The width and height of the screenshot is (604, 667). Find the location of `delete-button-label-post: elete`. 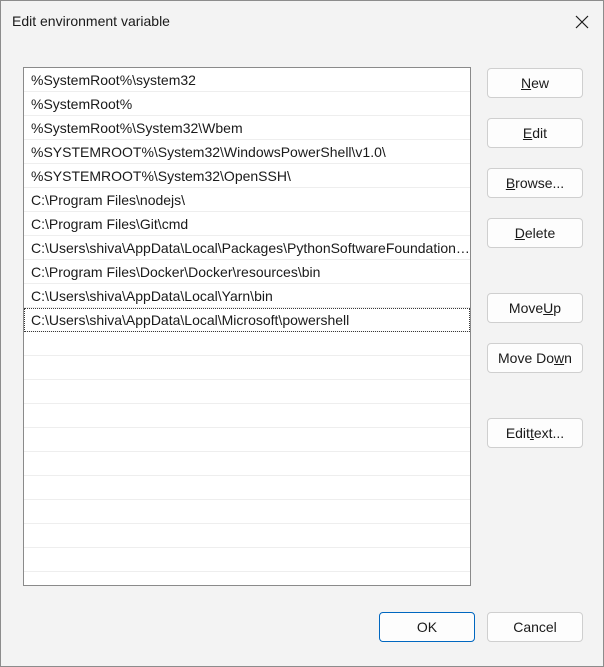

delete-button-label-post: elete is located at coordinates (540, 233).